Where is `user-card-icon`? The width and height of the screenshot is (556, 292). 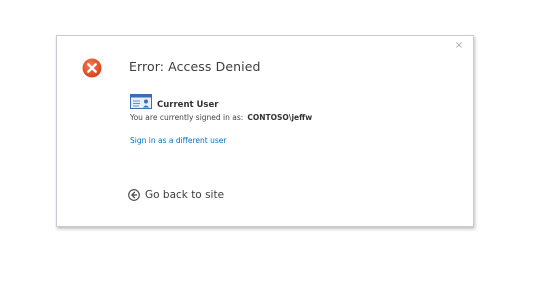 user-card-icon is located at coordinates (141, 101).